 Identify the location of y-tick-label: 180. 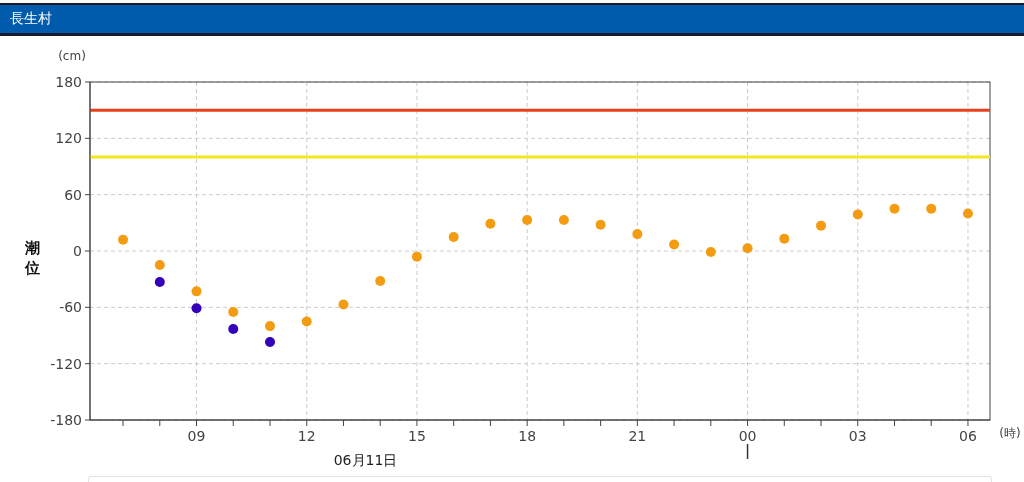
(68, 82).